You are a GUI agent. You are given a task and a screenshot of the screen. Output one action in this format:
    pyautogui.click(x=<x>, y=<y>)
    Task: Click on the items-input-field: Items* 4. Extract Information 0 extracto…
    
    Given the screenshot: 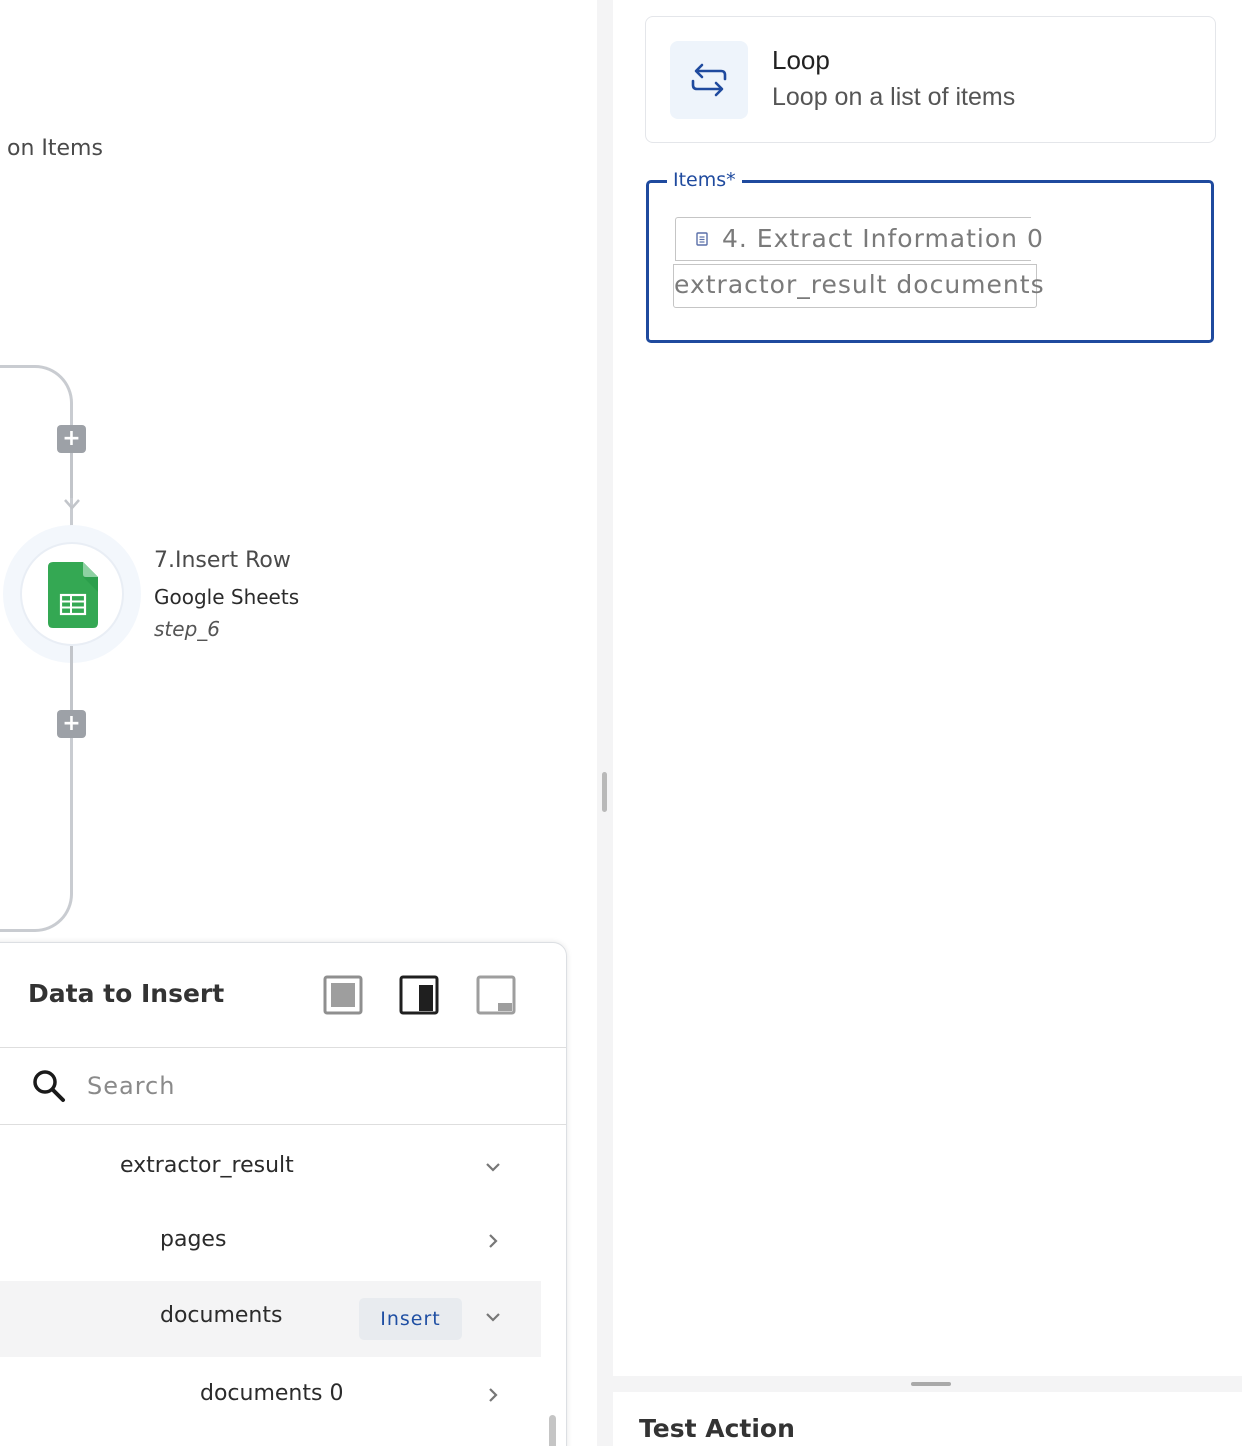 What is the action you would take?
    pyautogui.click(x=930, y=256)
    